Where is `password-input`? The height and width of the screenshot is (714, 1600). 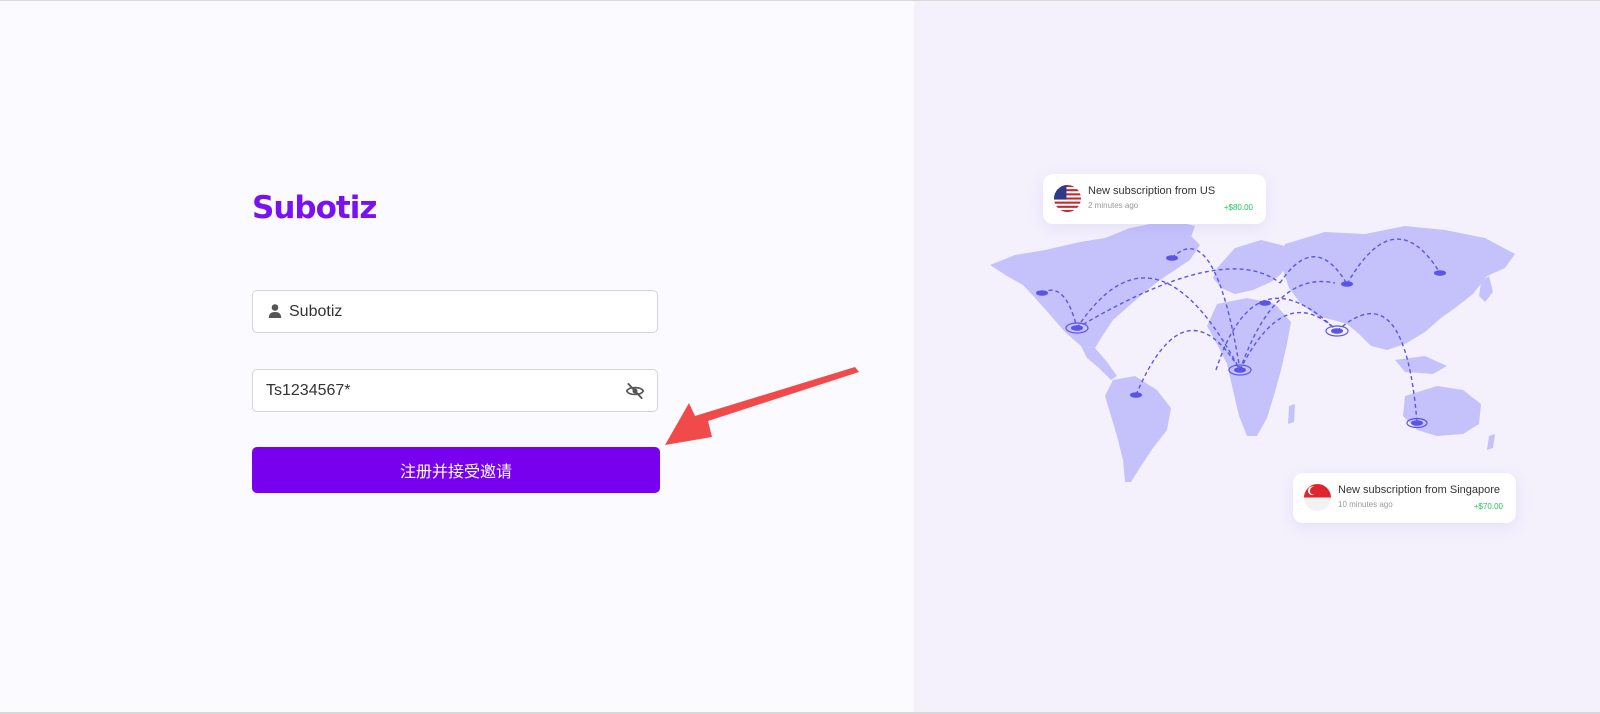 password-input is located at coordinates (436, 390).